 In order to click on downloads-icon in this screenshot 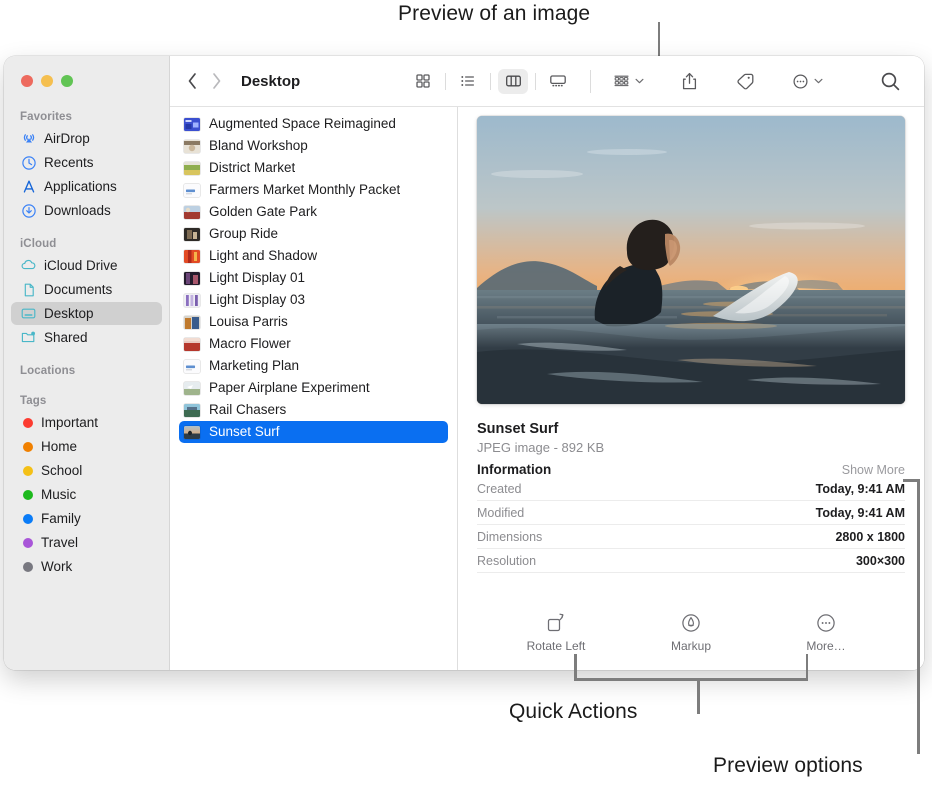, I will do `click(28, 210)`.